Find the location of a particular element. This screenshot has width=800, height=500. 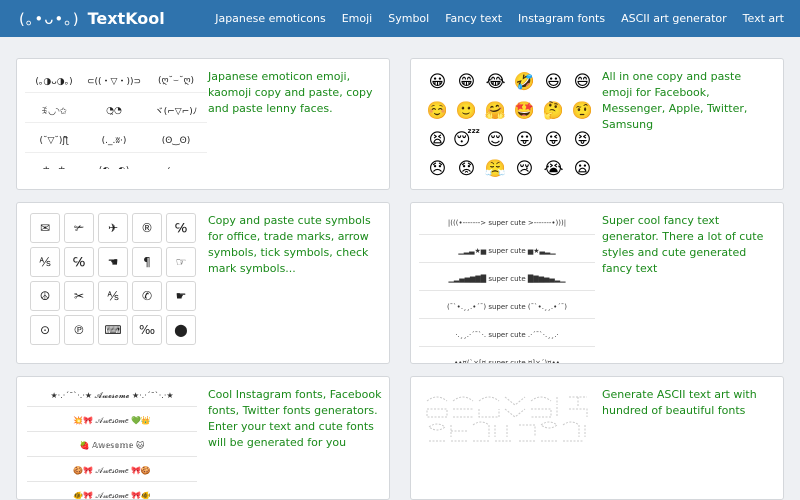

emoji-item: 😌 is located at coordinates (495, 139).